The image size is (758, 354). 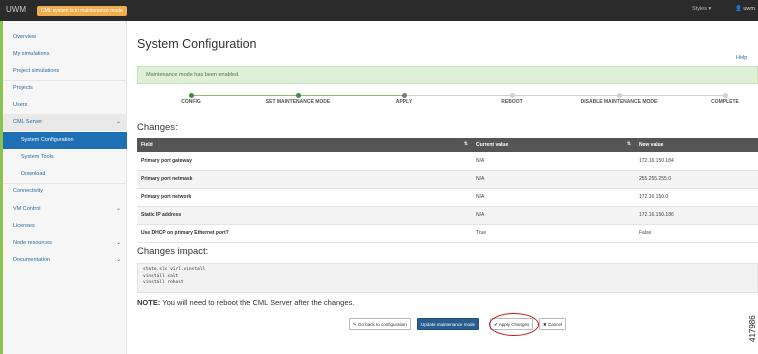 I want to click on sidebar-item-system-configuration: System Configuration, so click(x=65, y=140).